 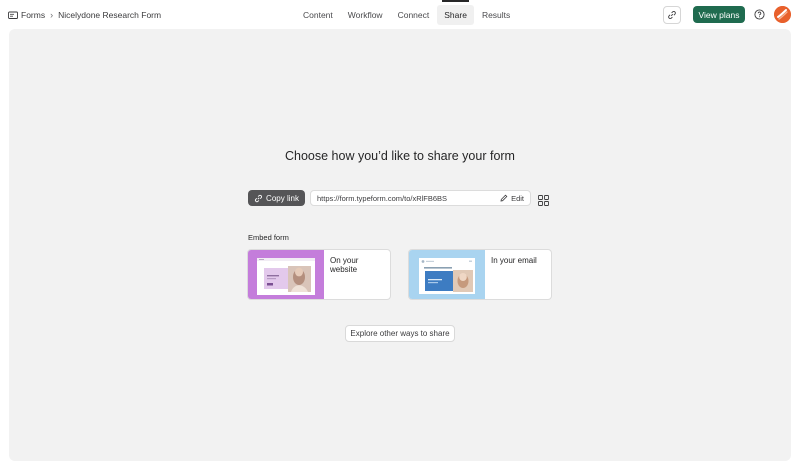 I want to click on qr-code-icon, so click(x=543, y=200).